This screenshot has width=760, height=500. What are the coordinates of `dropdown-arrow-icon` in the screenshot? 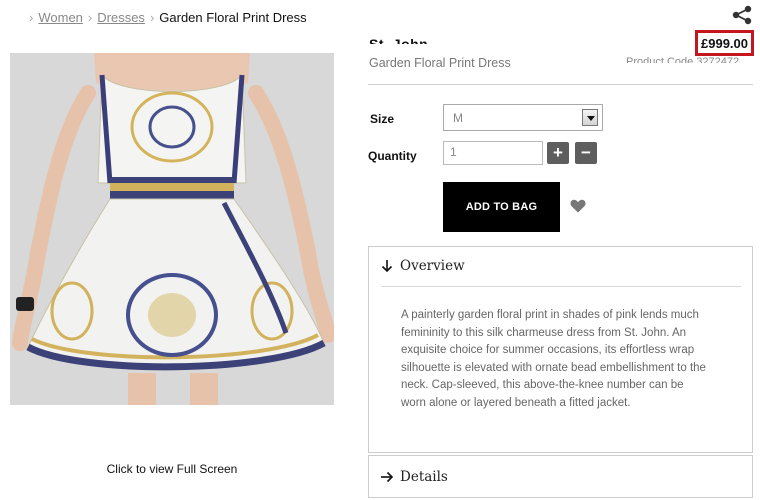 It's located at (590, 117).